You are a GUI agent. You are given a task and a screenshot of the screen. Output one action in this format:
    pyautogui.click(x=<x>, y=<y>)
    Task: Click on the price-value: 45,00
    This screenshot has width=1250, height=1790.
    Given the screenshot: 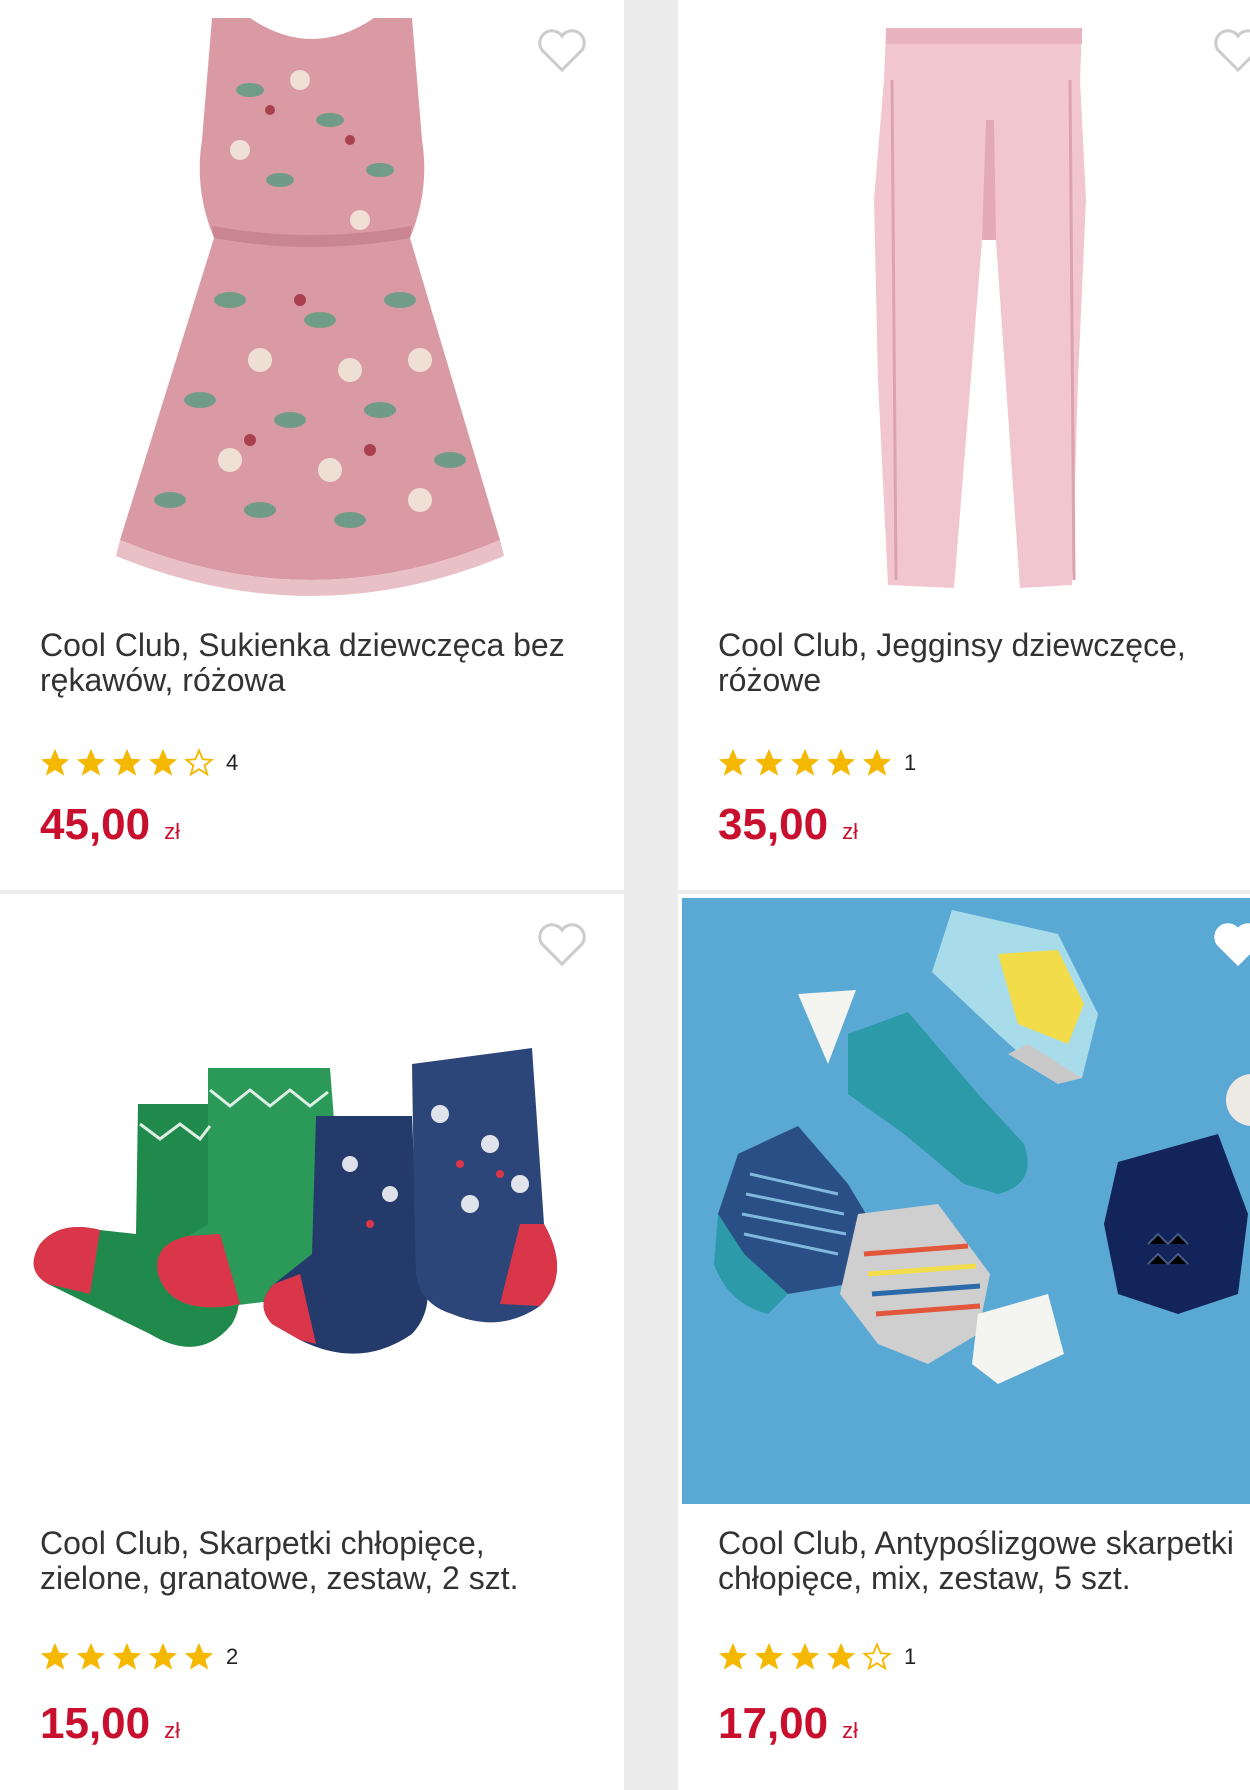 What is the action you would take?
    pyautogui.click(x=95, y=824)
    